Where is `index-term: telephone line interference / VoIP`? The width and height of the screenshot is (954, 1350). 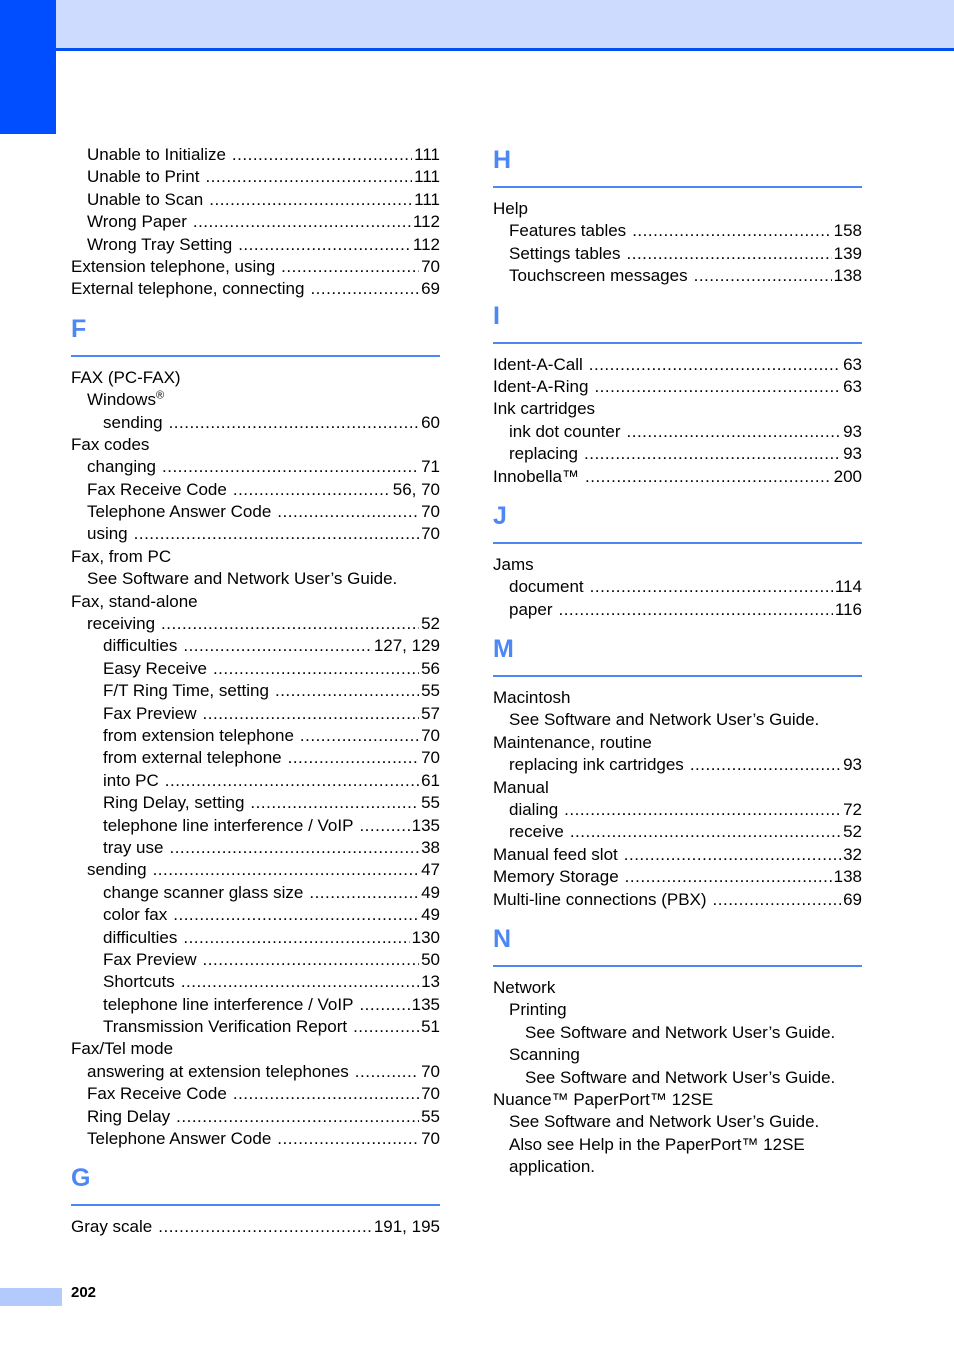 index-term: telephone line interference / VoIP is located at coordinates (228, 825).